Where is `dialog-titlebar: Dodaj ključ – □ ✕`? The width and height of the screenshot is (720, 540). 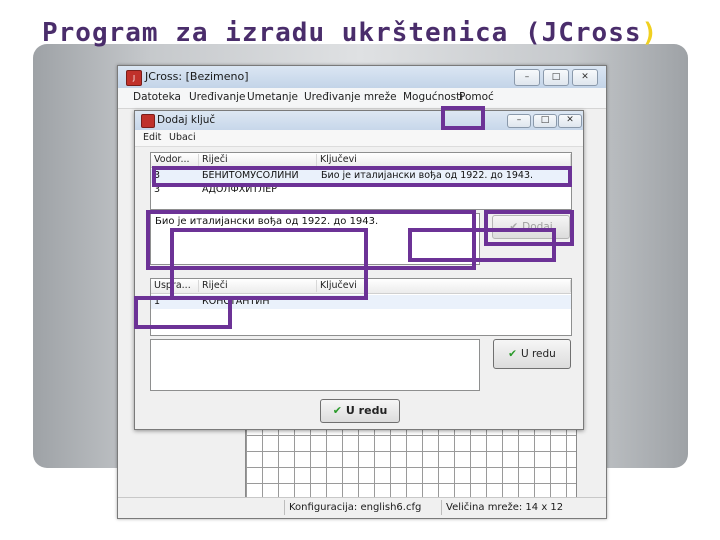
dialog-titlebar: Dodaj ključ – □ ✕ is located at coordinates (359, 121).